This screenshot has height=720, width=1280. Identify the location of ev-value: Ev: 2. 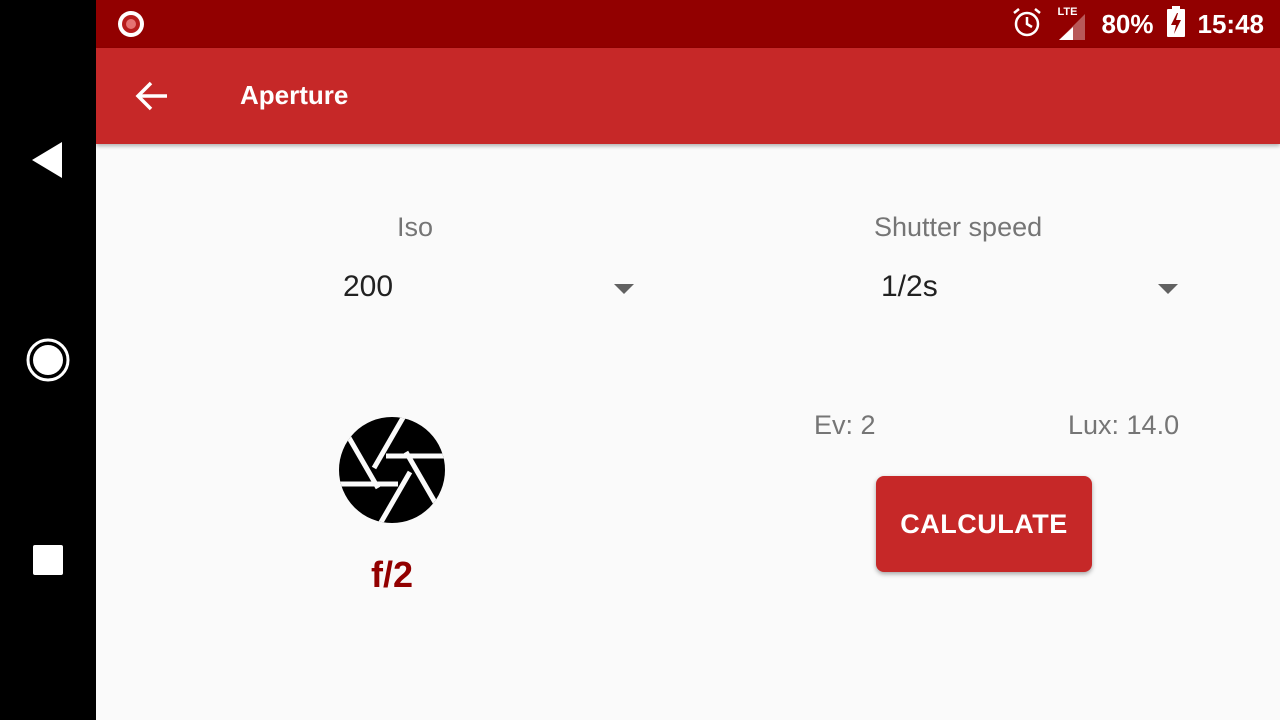
(845, 425).